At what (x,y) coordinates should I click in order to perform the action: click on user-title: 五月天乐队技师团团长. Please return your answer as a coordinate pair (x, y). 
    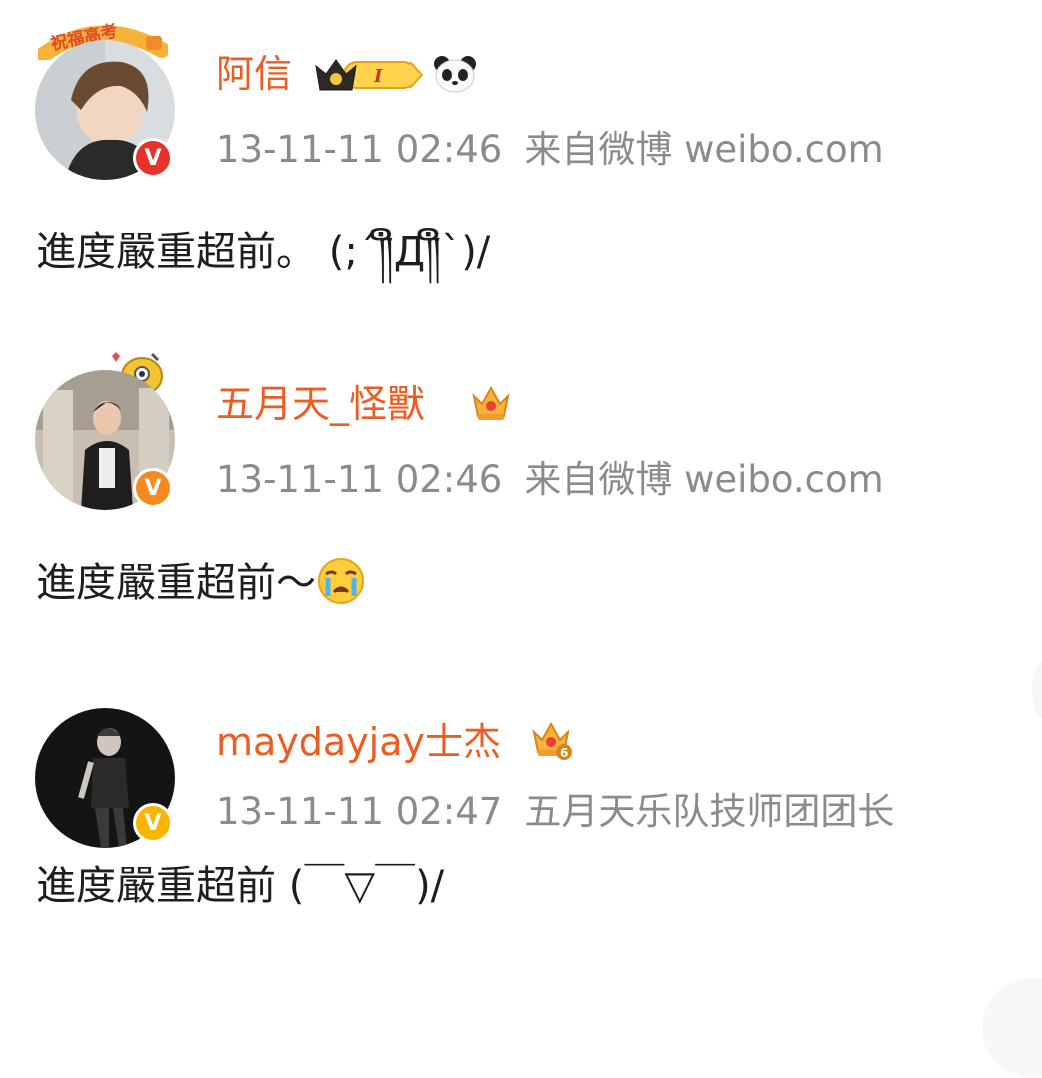
    Looking at the image, I should click on (709, 811).